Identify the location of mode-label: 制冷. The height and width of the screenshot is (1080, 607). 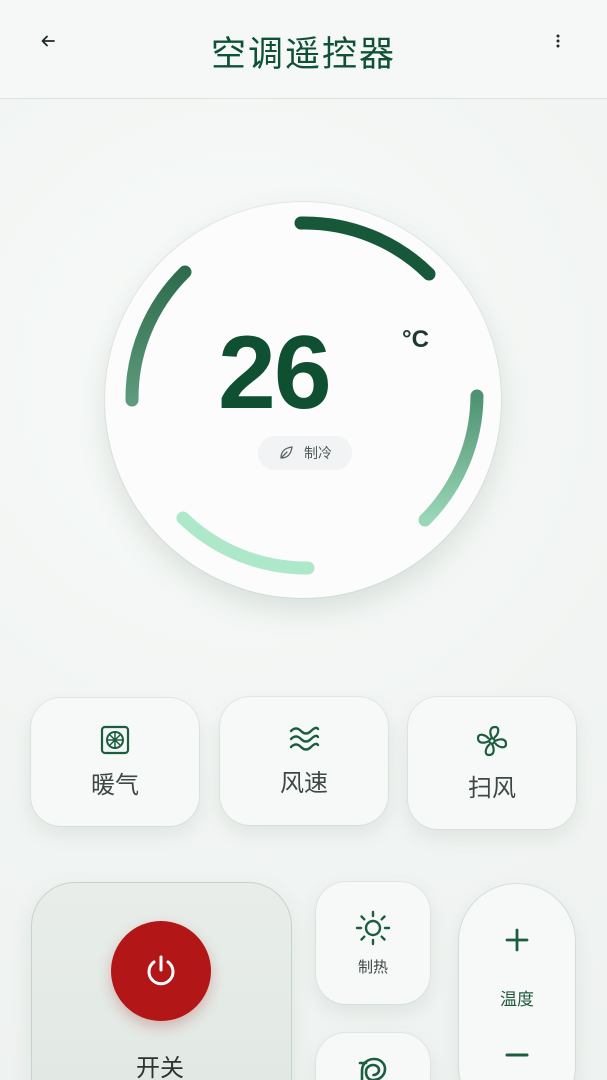
(318, 454).